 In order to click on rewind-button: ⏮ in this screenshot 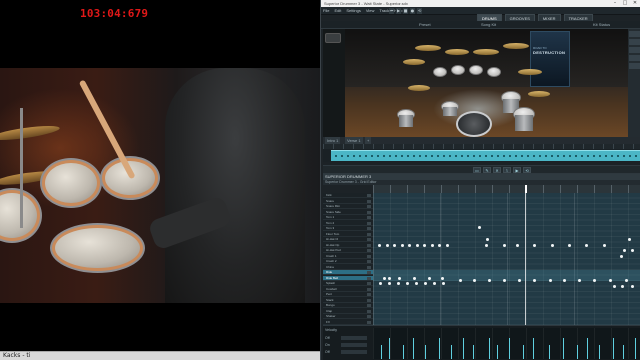, I will do `click(391, 11)`.